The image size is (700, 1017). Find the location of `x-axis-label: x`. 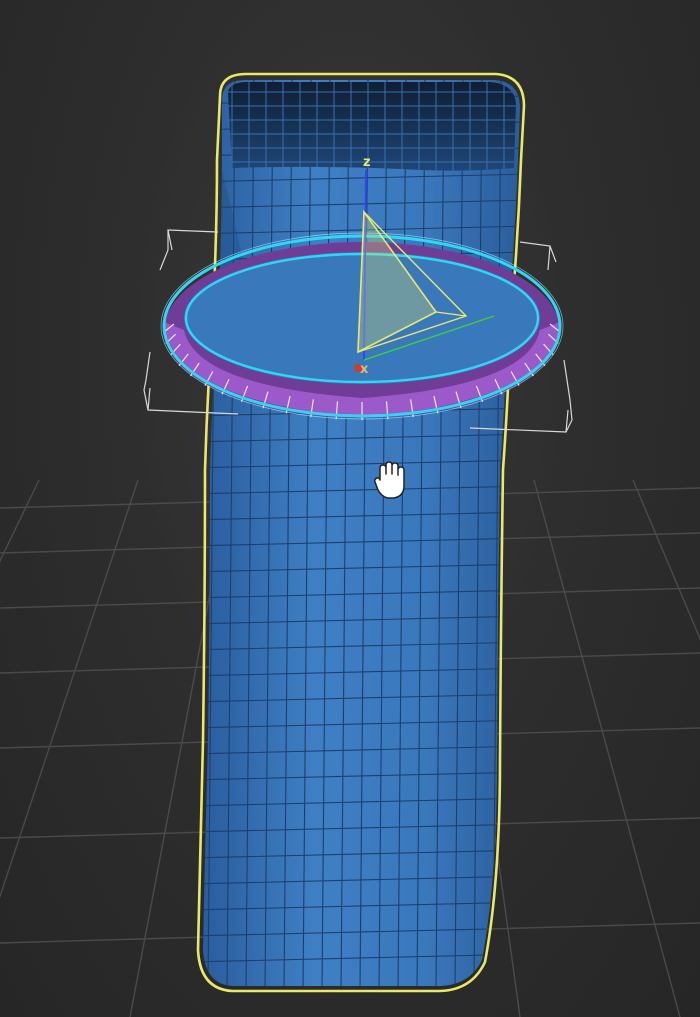

x-axis-label: x is located at coordinates (364, 369).